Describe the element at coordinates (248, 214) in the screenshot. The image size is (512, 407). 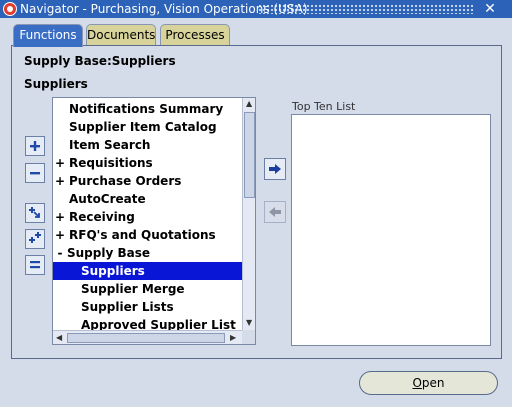
I see `tree-vertical-scrollbar: ▲ ▼` at that location.